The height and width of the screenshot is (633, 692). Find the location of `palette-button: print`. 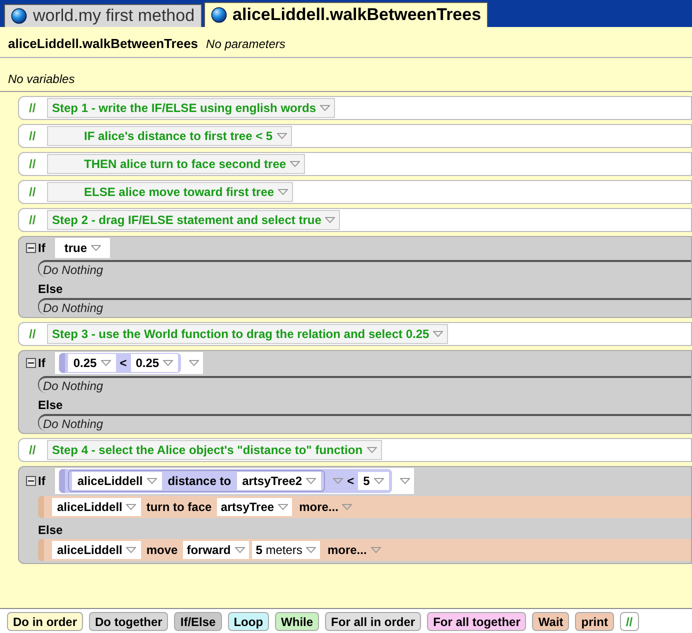

palette-button: print is located at coordinates (594, 621).